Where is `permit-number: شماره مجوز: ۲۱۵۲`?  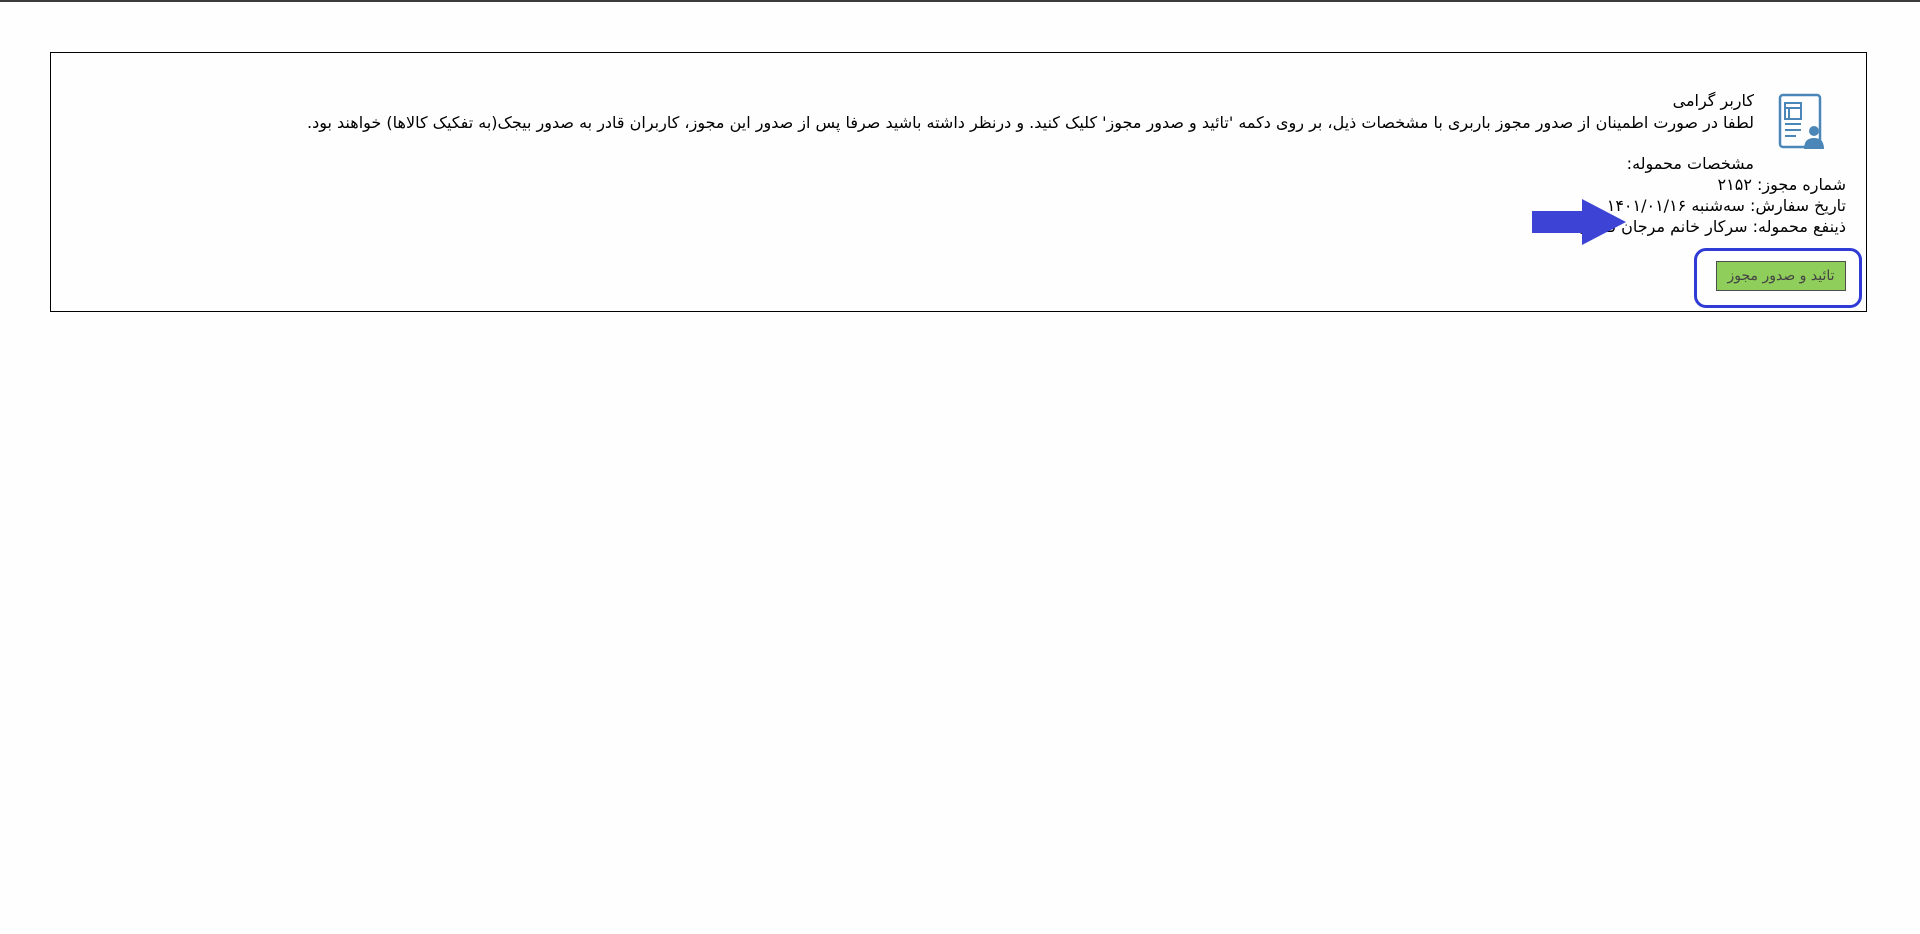
permit-number: شماره مجوز: ۲۱۵۲ is located at coordinates (1781, 184).